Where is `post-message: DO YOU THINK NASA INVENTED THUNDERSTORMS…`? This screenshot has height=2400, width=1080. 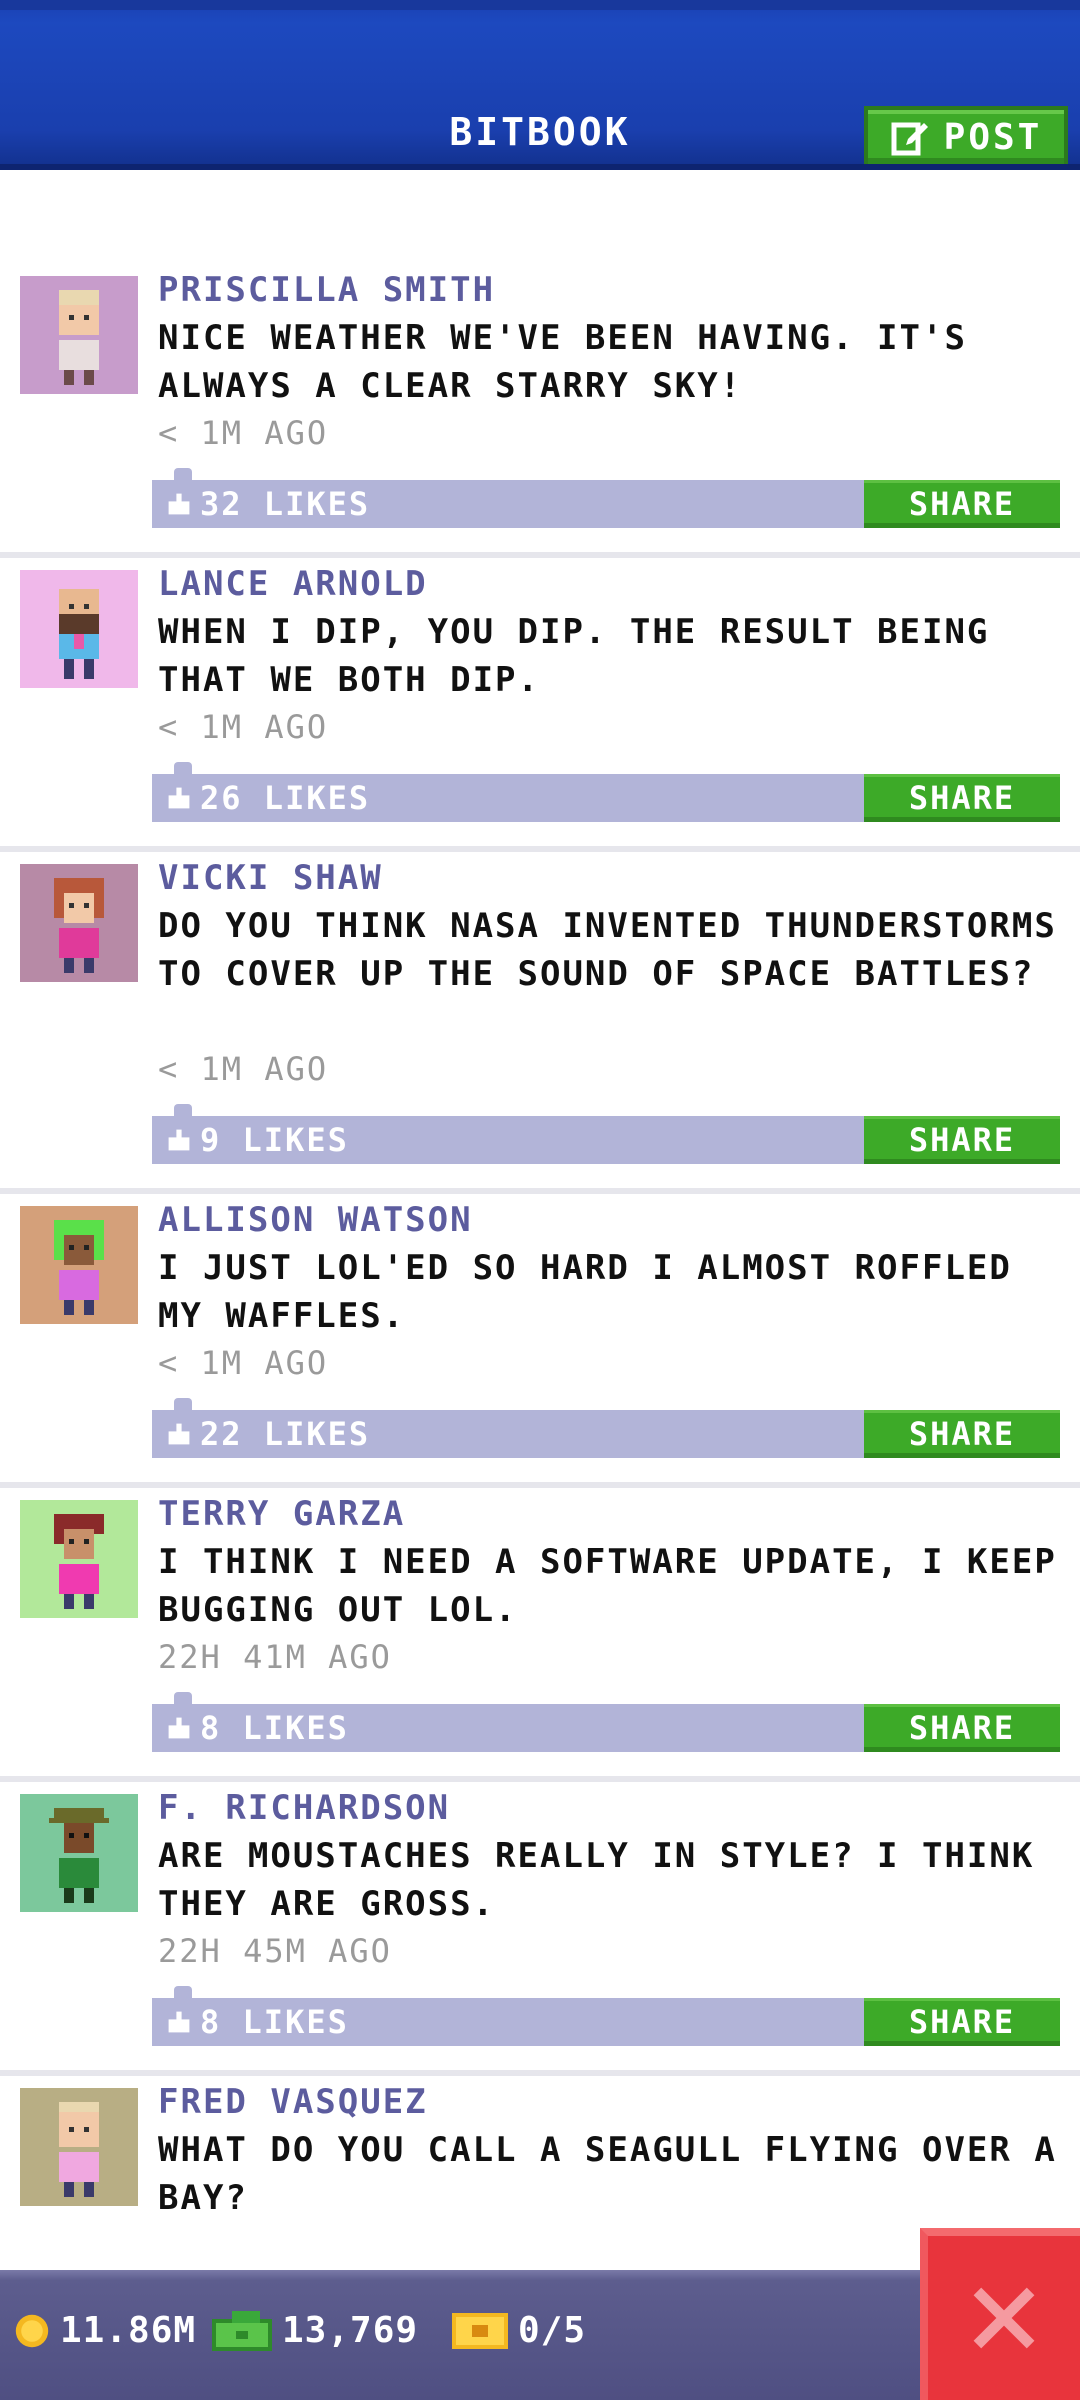
post-message: DO YOU THINK NASA INVENTED THUNDERSTORMS… is located at coordinates (607, 950).